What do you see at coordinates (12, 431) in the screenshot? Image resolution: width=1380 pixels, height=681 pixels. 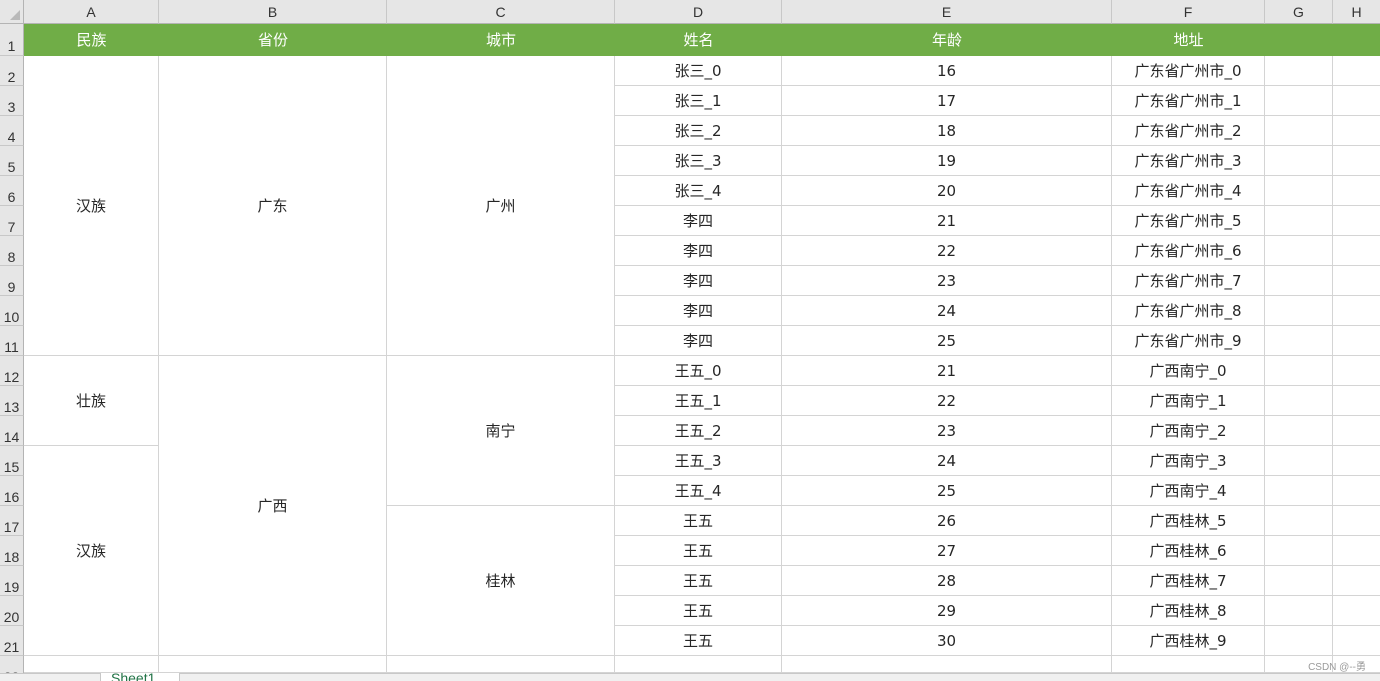 I see `row-header: 14` at bounding box center [12, 431].